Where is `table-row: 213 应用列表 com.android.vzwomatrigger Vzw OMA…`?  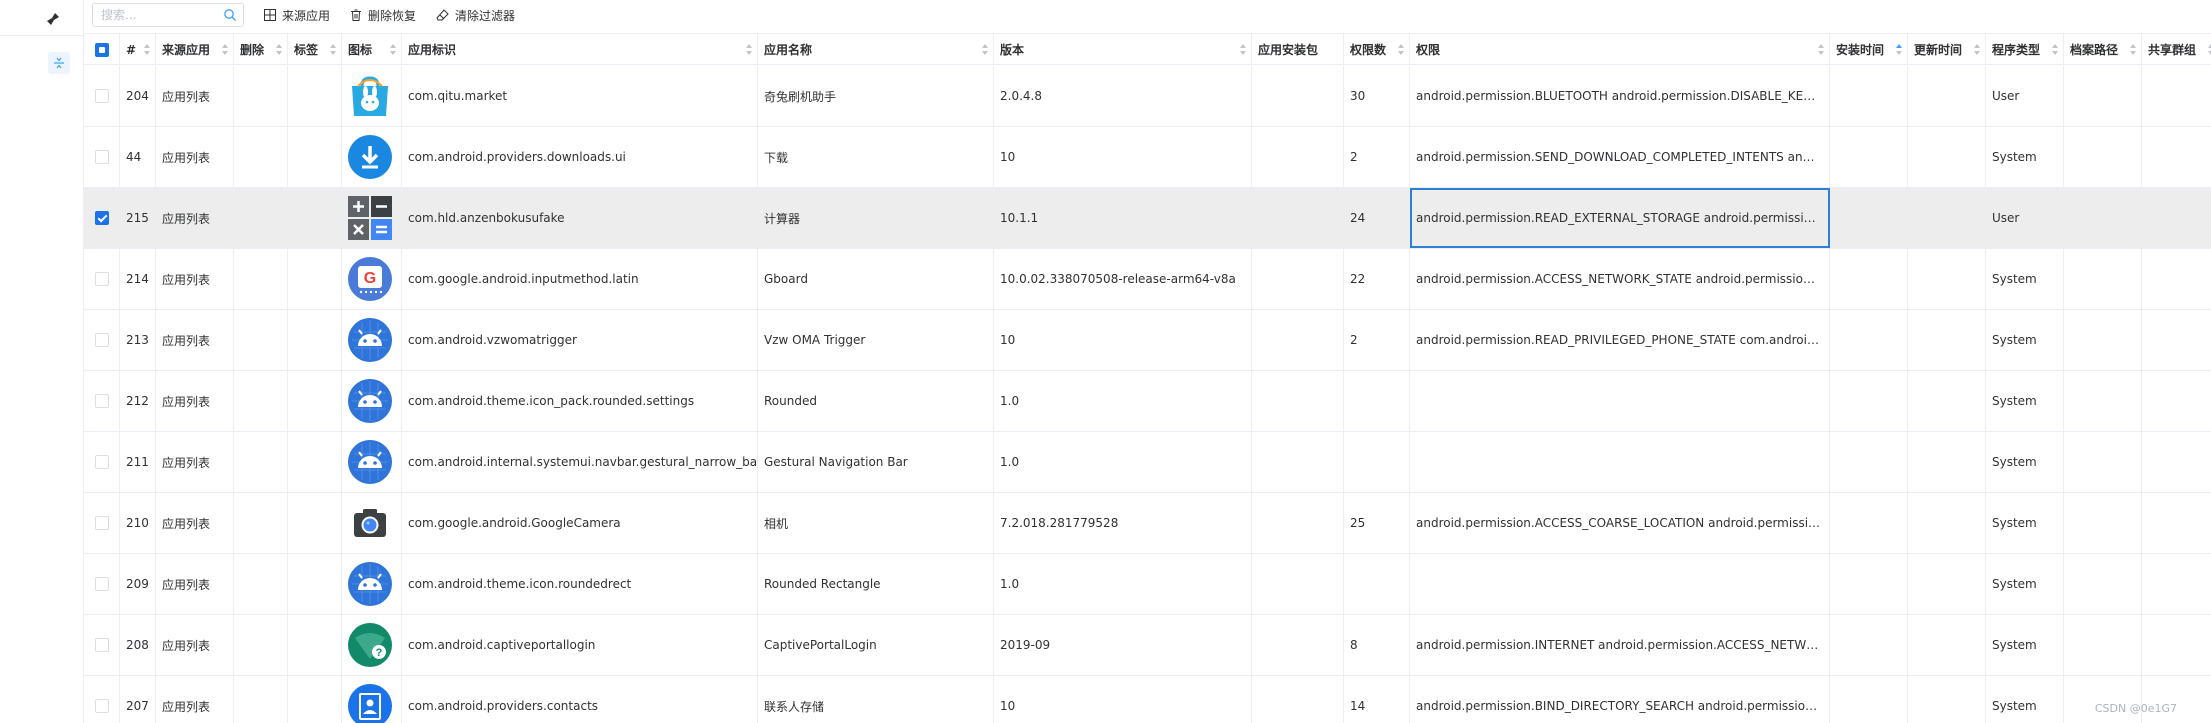
table-row: 213 应用列表 com.android.vzwomatrigger Vzw OMA… is located at coordinates (1147, 340).